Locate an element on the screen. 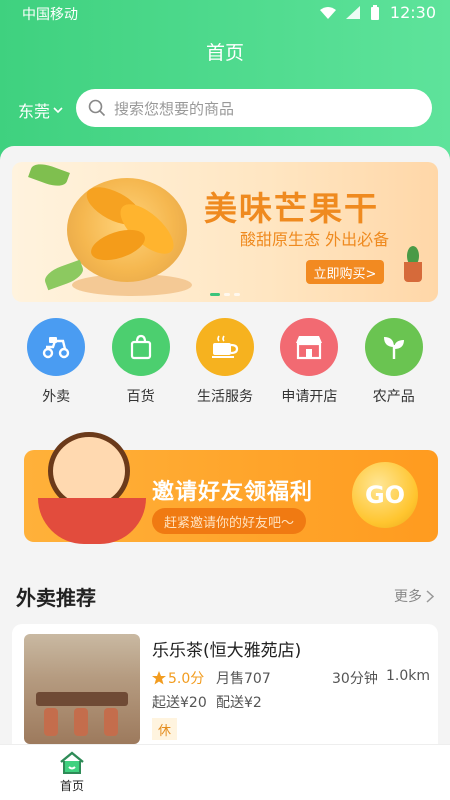 This screenshot has width=450, height=800. buy-now-button: 立即购买> is located at coordinates (345, 272).